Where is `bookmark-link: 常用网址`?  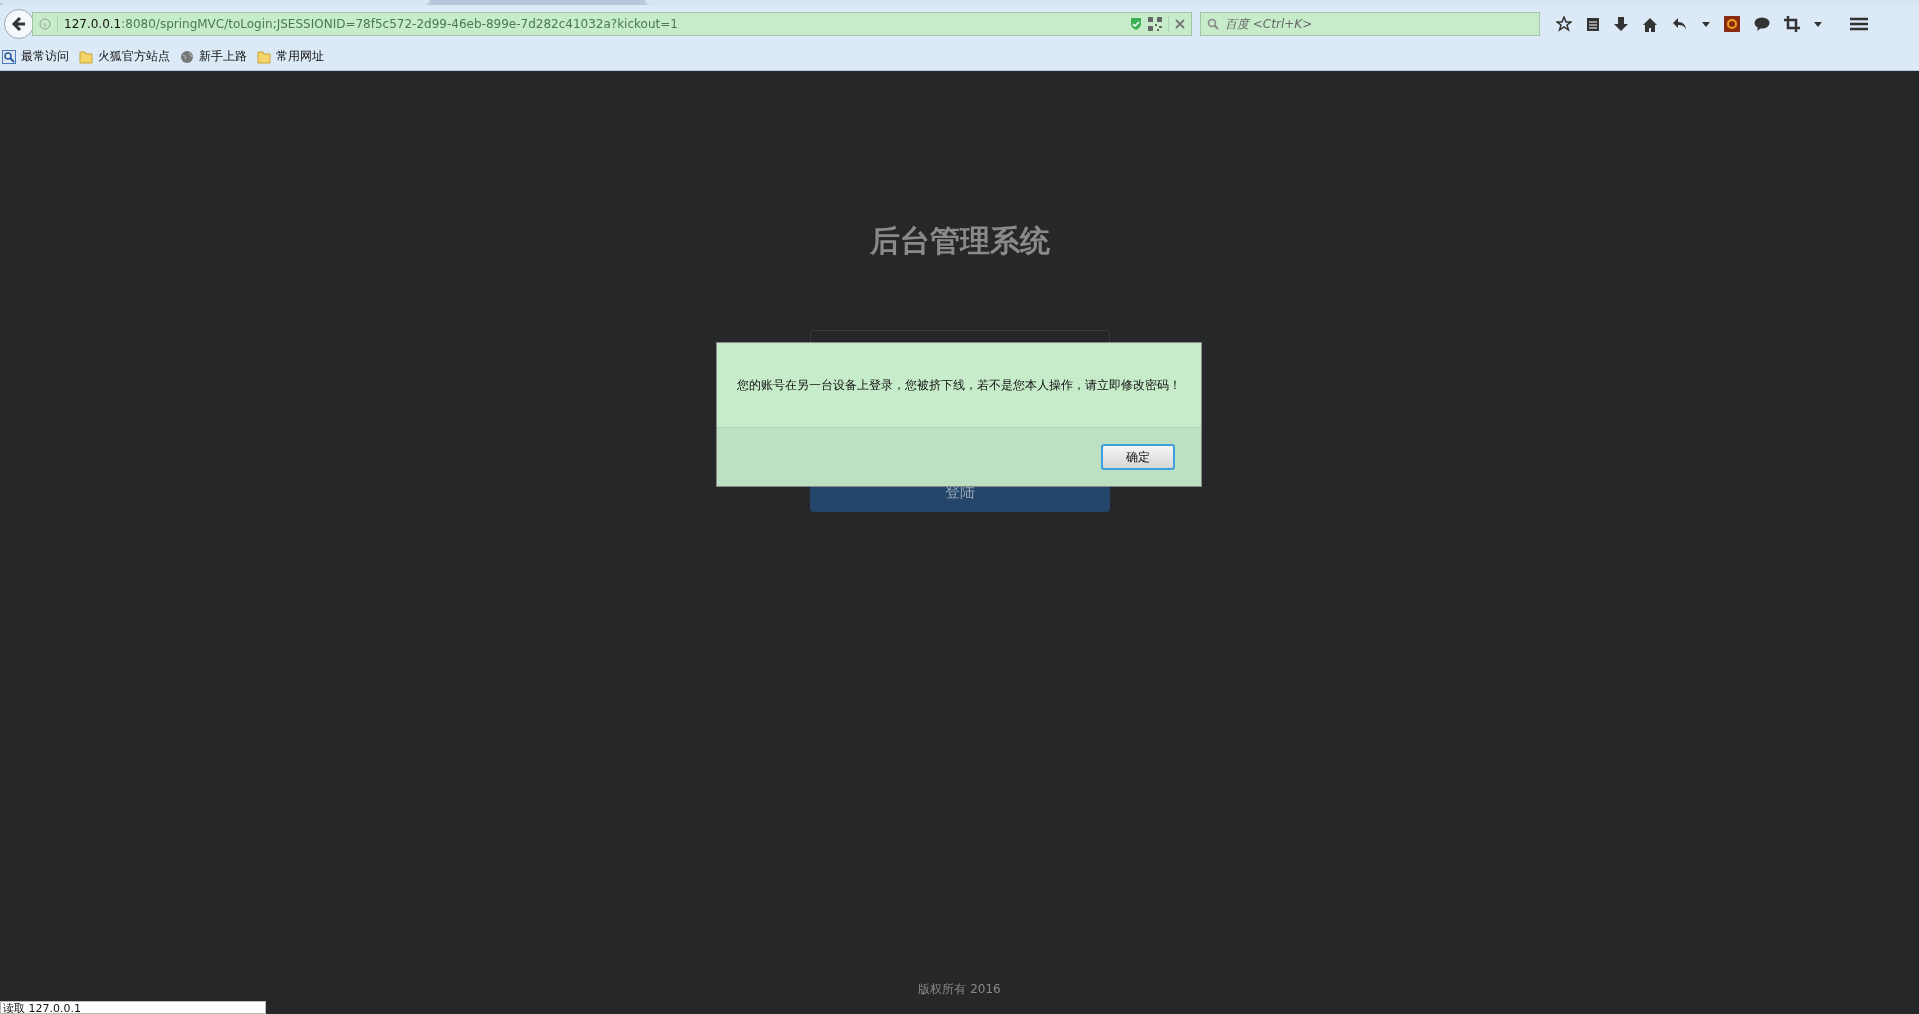
bookmark-link: 常用网址 is located at coordinates (300, 56).